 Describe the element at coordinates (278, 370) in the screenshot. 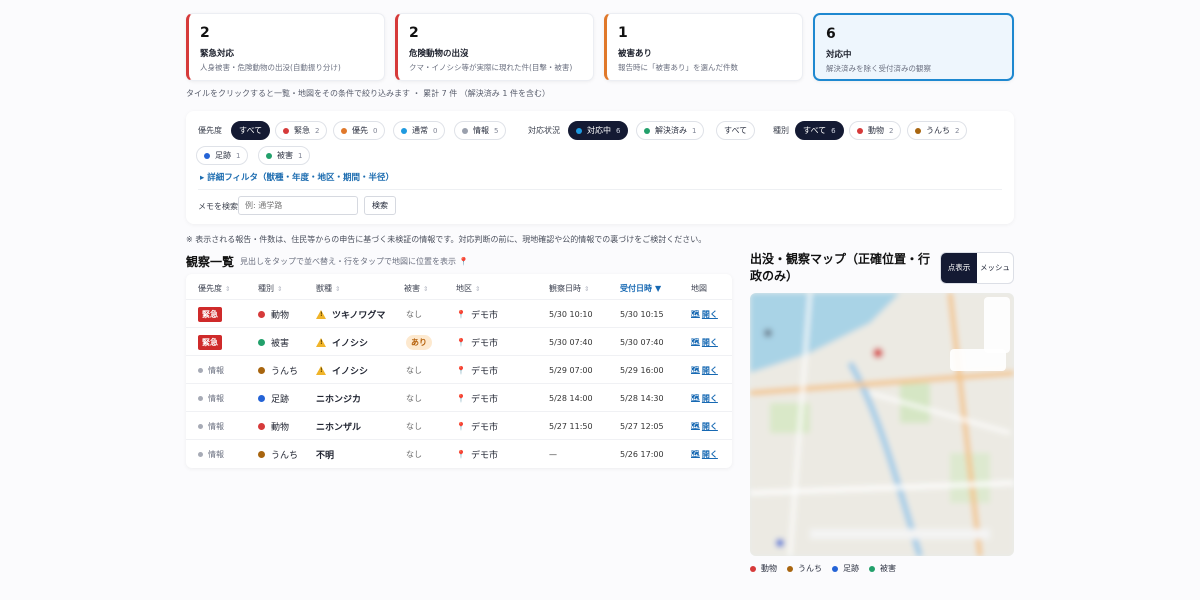

I see `kind-cell: うんち` at that location.